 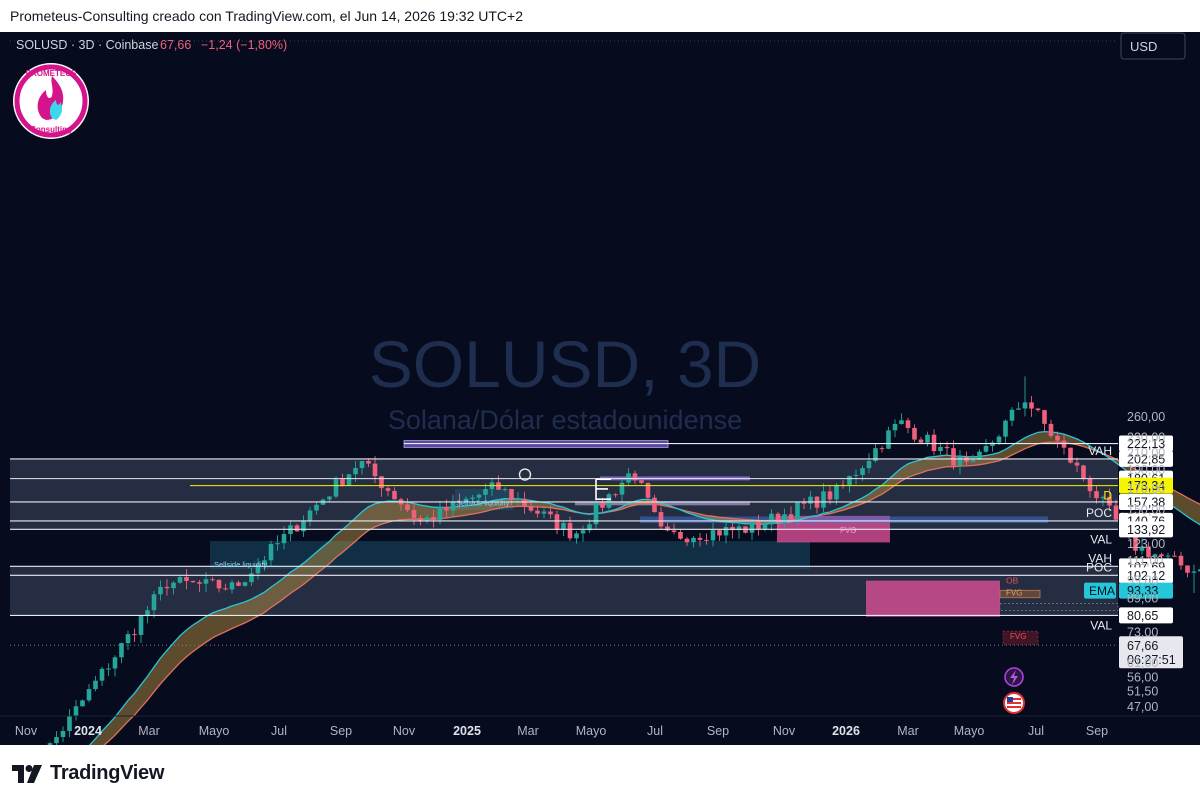 What do you see at coordinates (467, 731) in the screenshot?
I see `x-tick-label: 2025` at bounding box center [467, 731].